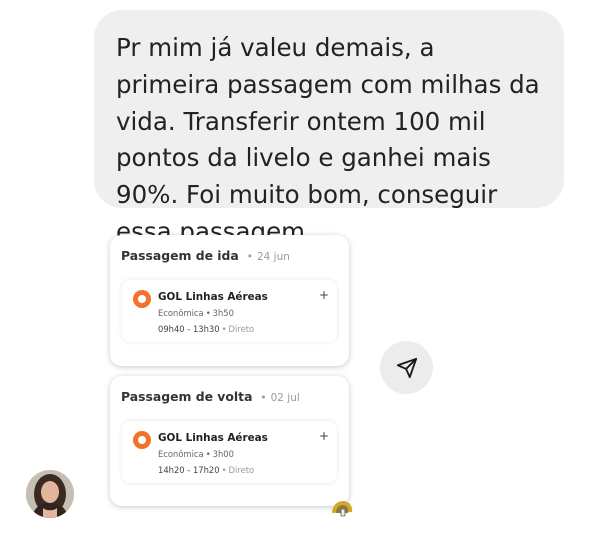 This screenshot has width=600, height=536. I want to click on flight-duration: 3h00, so click(223, 454).